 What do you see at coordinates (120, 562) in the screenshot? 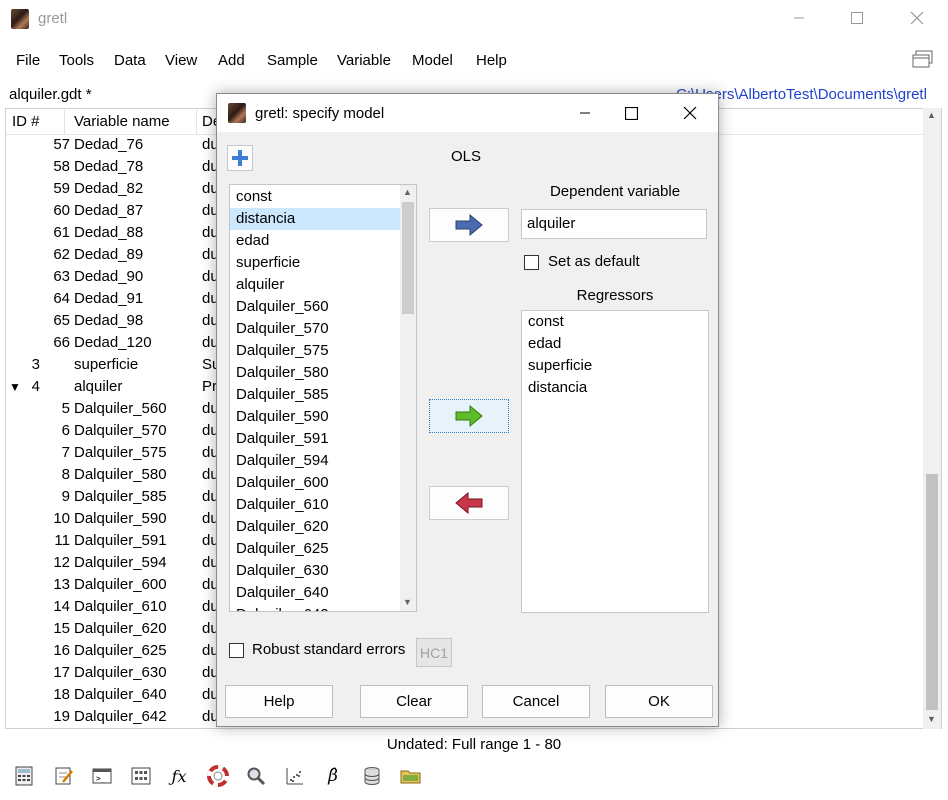
I see `variable-name: Dalquiler_594` at bounding box center [120, 562].